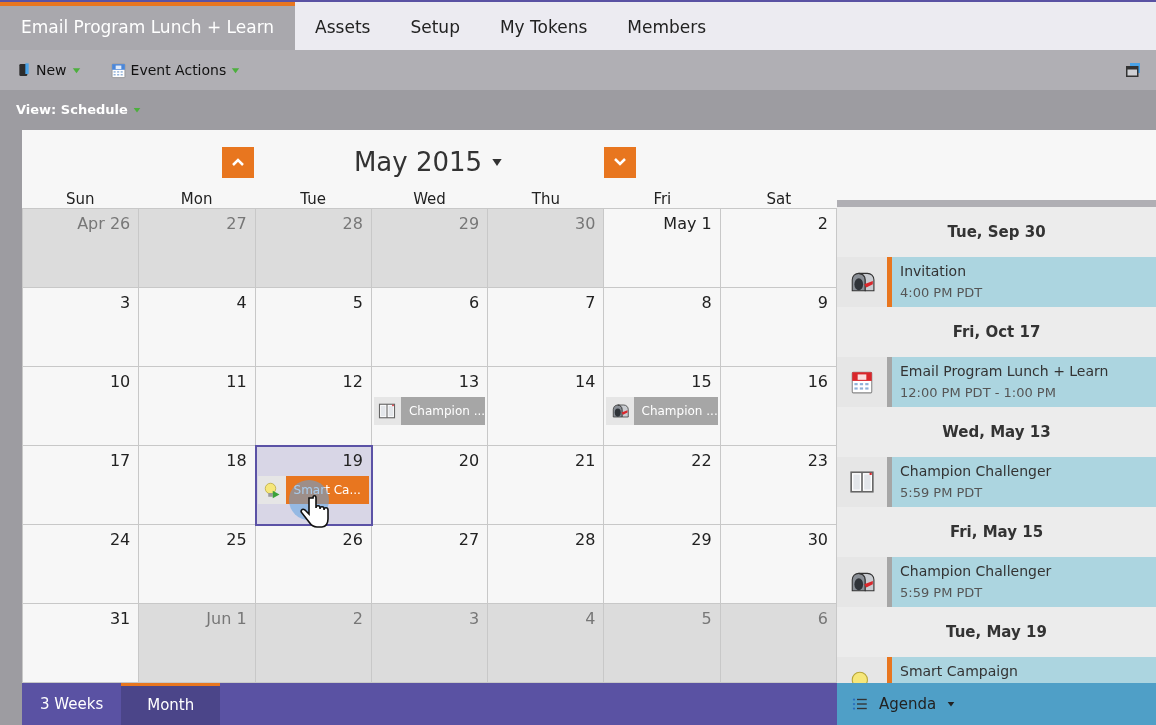 The width and height of the screenshot is (1156, 725). What do you see at coordinates (197, 485) in the screenshot?
I see `day-cell: 18` at bounding box center [197, 485].